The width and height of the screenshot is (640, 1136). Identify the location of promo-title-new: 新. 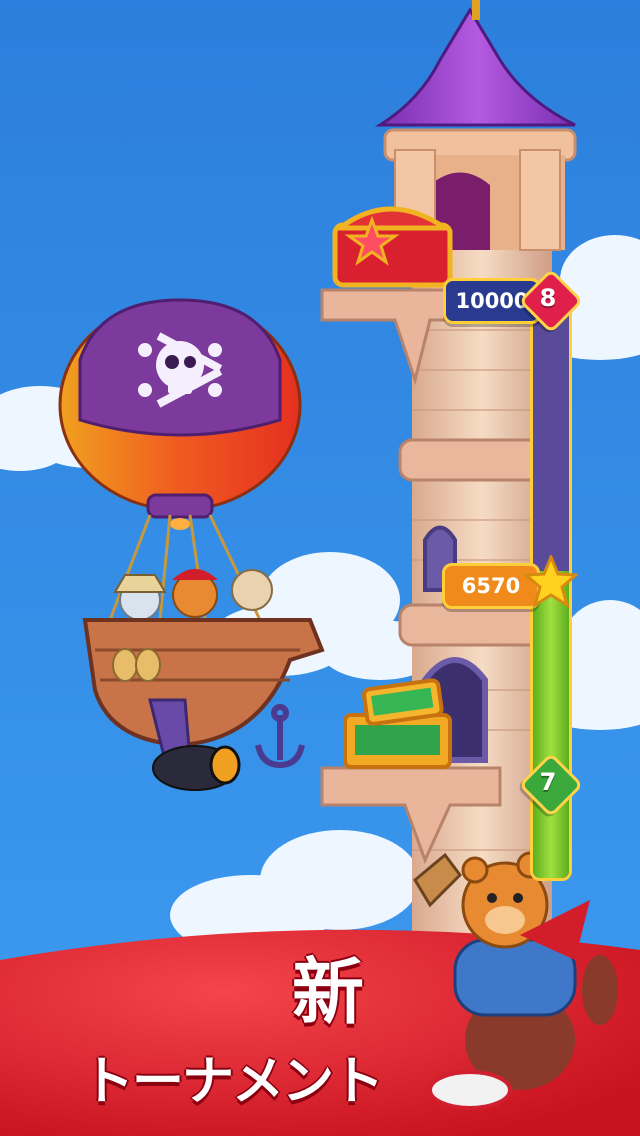
(328, 992).